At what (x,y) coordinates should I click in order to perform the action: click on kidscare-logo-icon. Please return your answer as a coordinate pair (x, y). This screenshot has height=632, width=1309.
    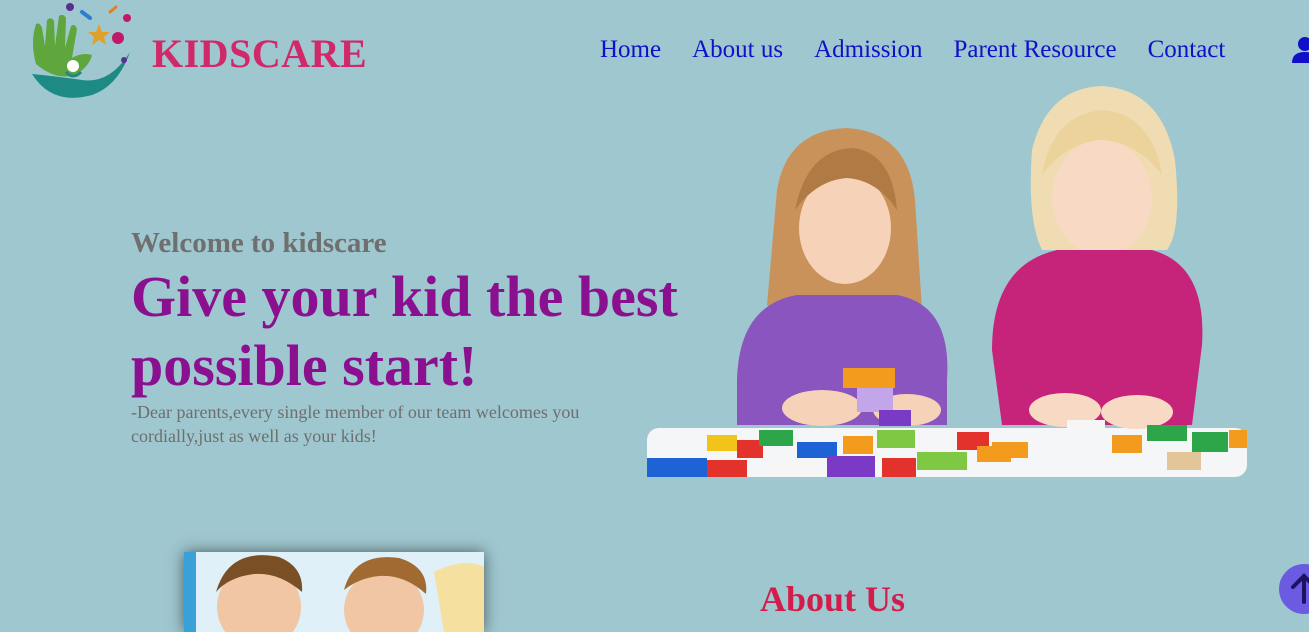
    Looking at the image, I should click on (81, 52).